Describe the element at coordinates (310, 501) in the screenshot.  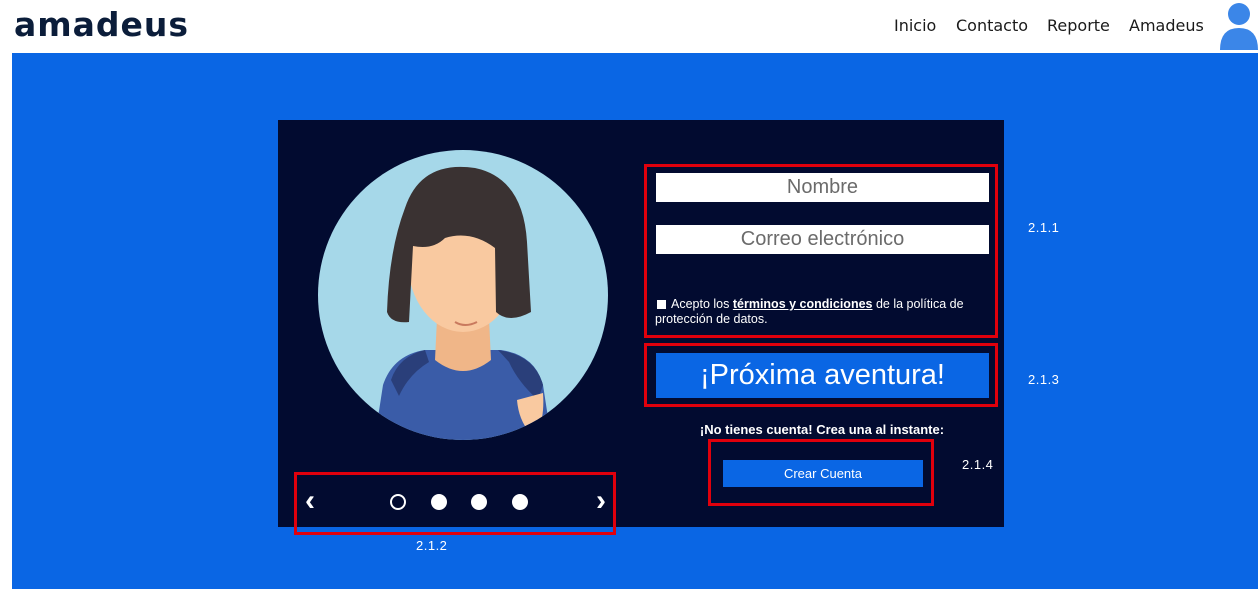
I see `carousel-prev-icon: ‹` at that location.